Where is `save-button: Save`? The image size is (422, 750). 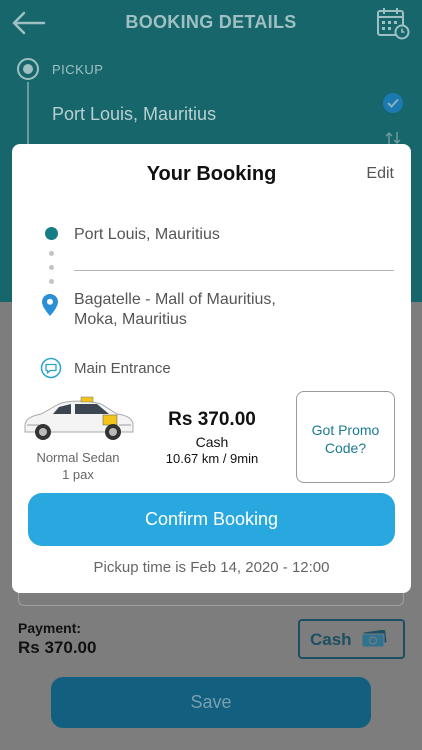 save-button: Save is located at coordinates (211, 702).